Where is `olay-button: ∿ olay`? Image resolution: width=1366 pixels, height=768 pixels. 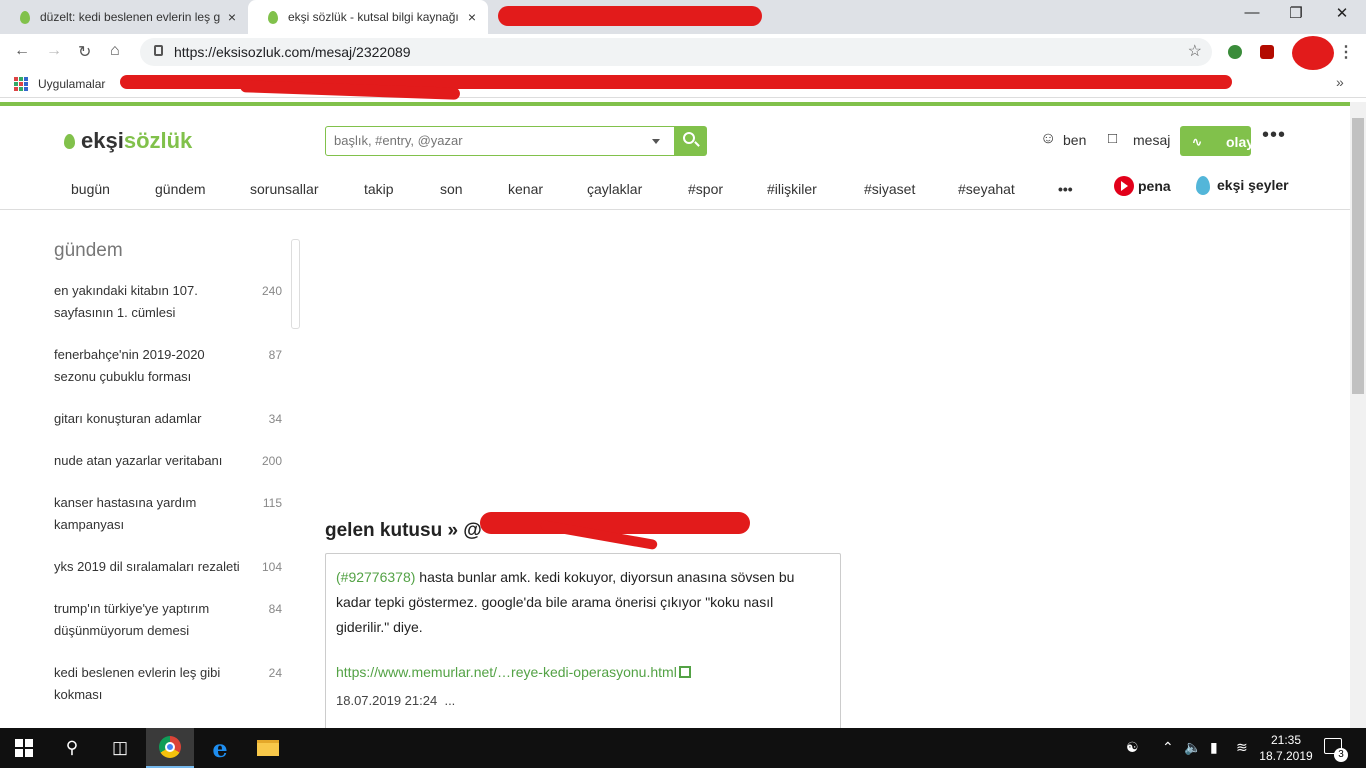 olay-button: ∿ olay is located at coordinates (1217, 141).